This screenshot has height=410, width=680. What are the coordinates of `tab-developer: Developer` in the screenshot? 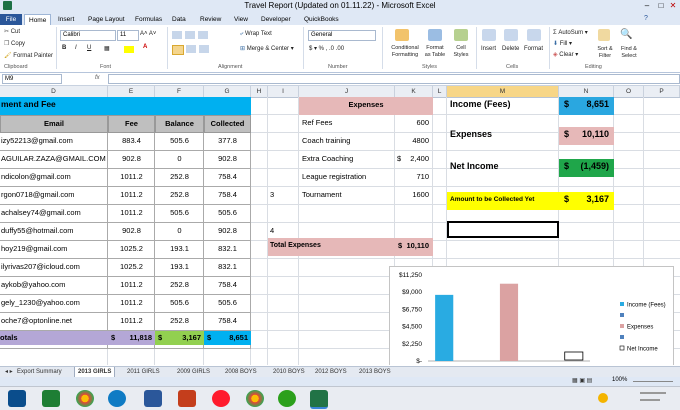 It's located at (276, 19).